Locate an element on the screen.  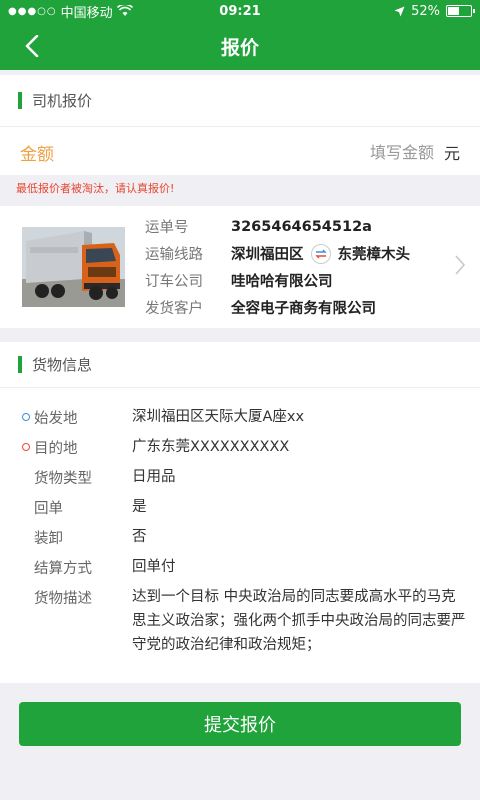
status-left: ●●●○○ 中国移动 is located at coordinates (70, 11).